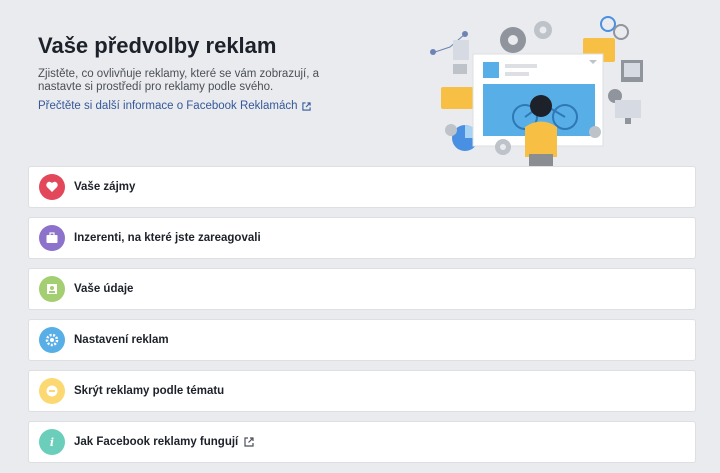  I want to click on item-label: Skrýt reklamy podle tématu, so click(149, 391).